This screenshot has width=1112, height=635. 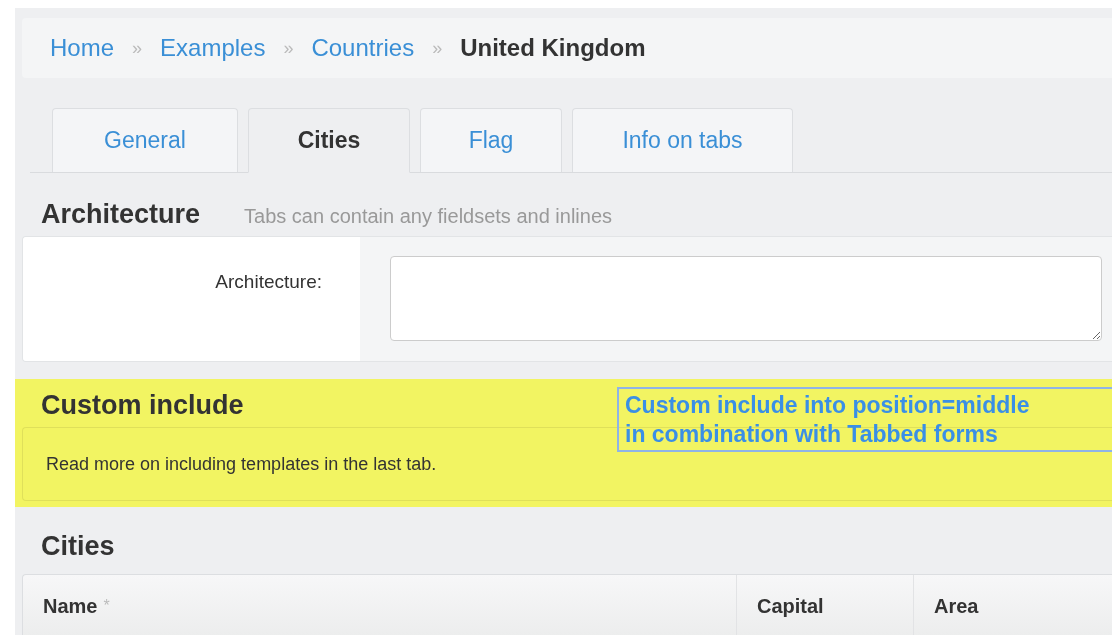 What do you see at coordinates (553, 48) in the screenshot?
I see `breadcrumb-current: United Kingdom` at bounding box center [553, 48].